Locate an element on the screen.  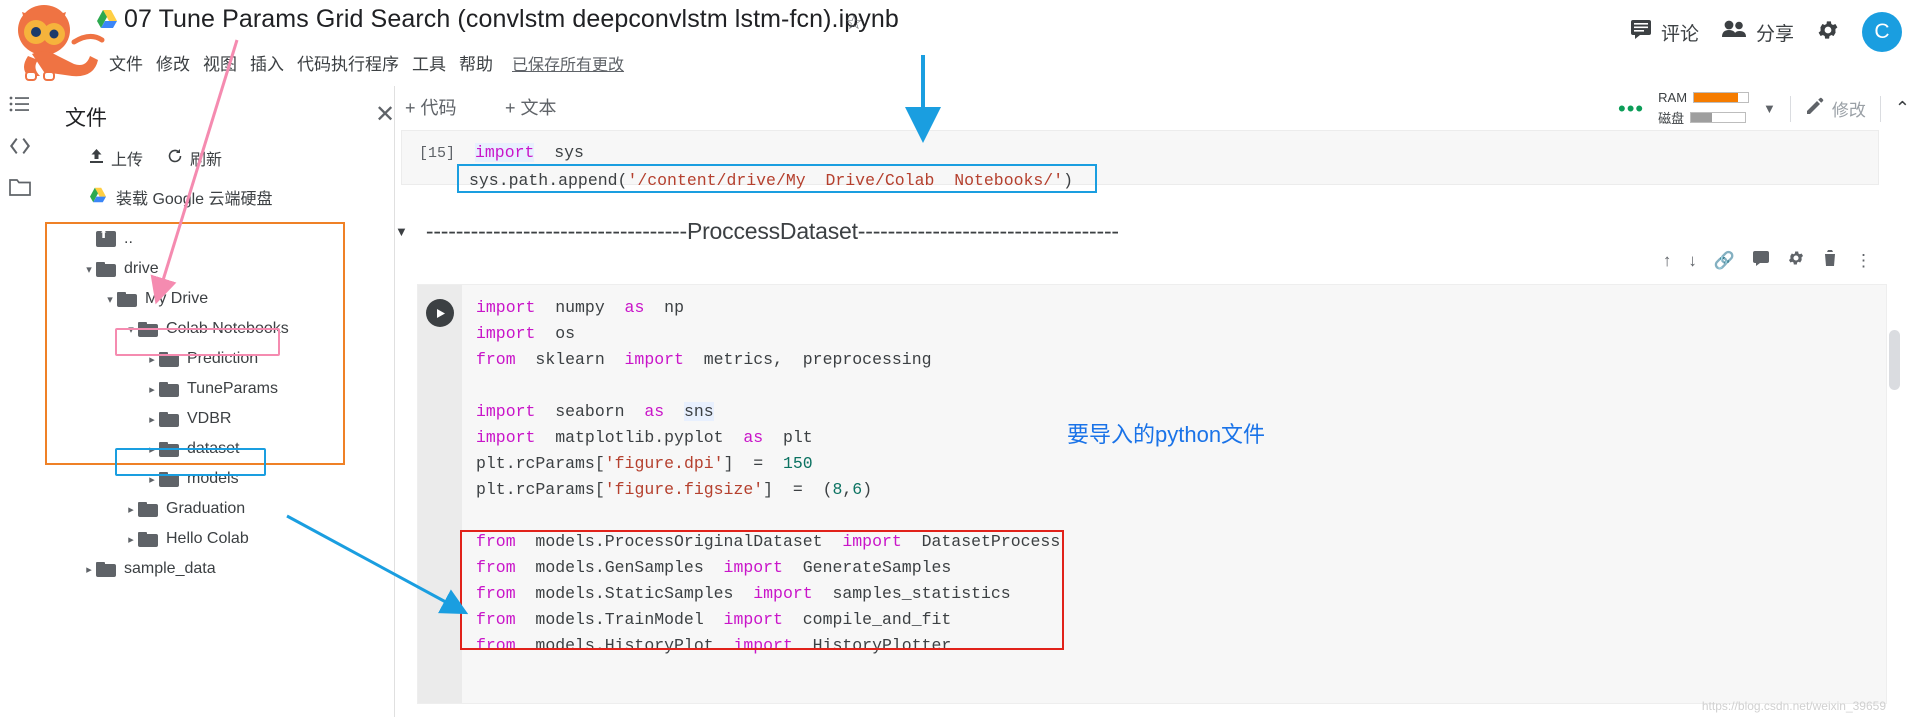
file-tree-item--: .. is located at coordinates (195, 239).